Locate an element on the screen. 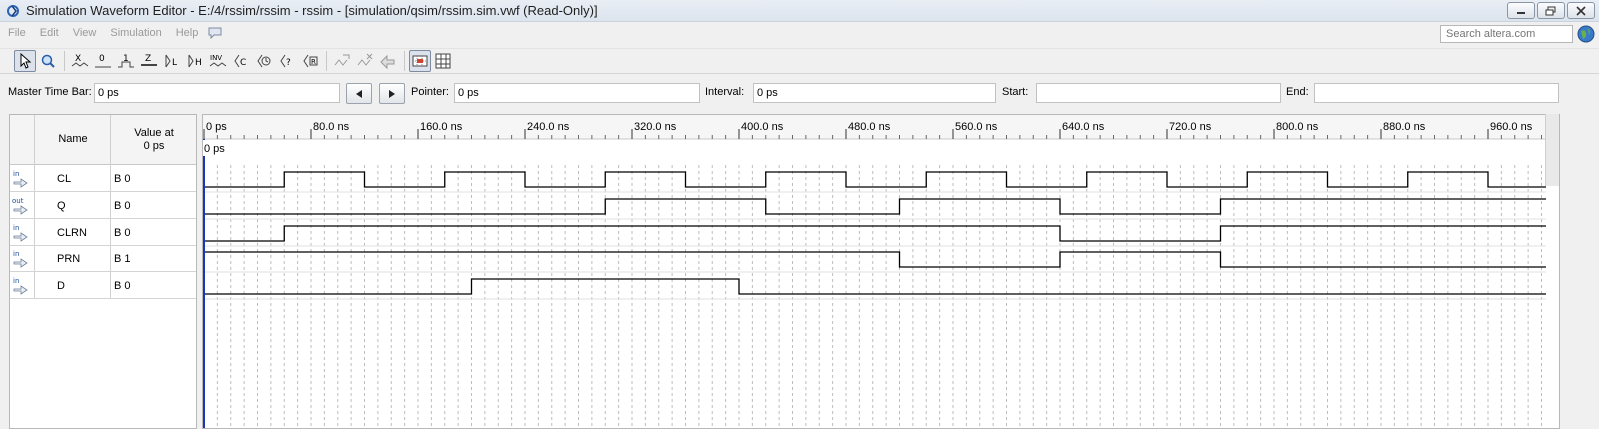 This screenshot has width=1599, height=429. clock-value-icon is located at coordinates (264, 61).